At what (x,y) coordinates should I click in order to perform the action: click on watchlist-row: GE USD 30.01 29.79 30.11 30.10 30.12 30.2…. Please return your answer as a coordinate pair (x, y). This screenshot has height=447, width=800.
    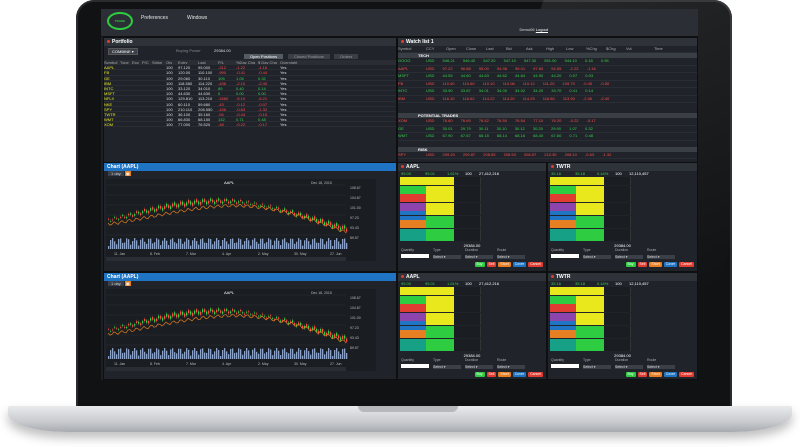
    Looking at the image, I should click on (547, 129).